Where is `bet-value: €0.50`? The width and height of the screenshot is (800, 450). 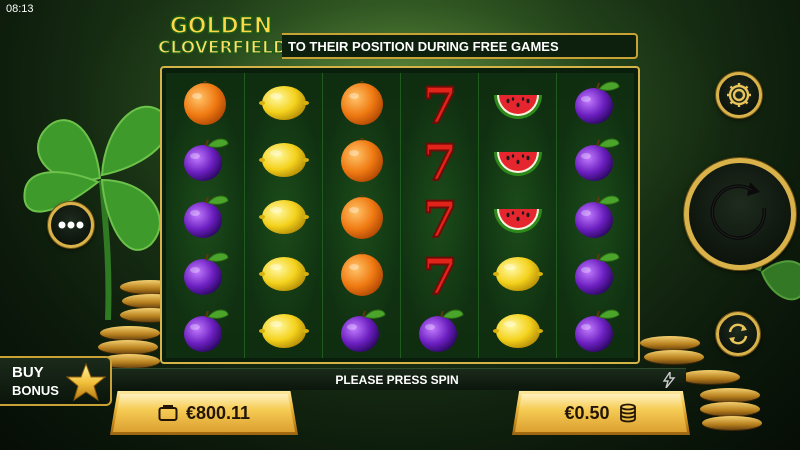
bet-value: €0.50 is located at coordinates (587, 412).